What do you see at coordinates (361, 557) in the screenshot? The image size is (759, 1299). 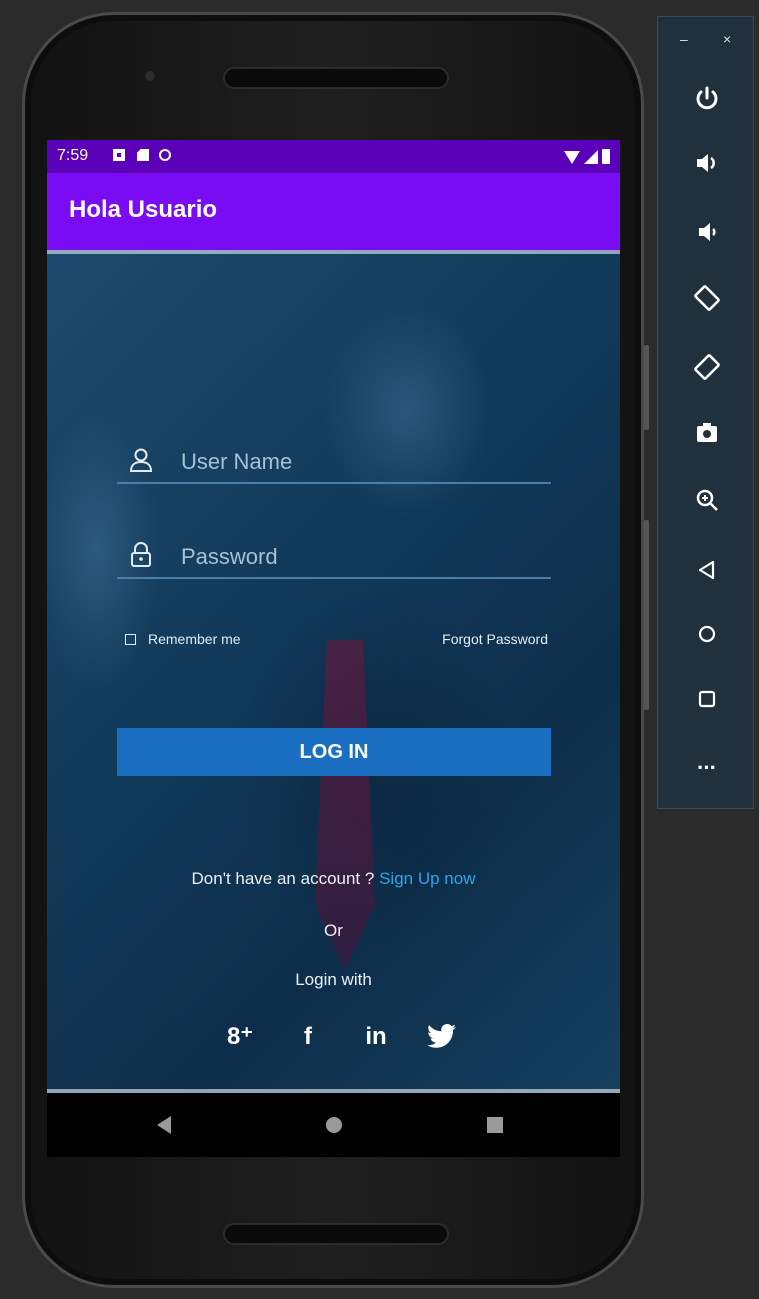 I see `password-input` at bounding box center [361, 557].